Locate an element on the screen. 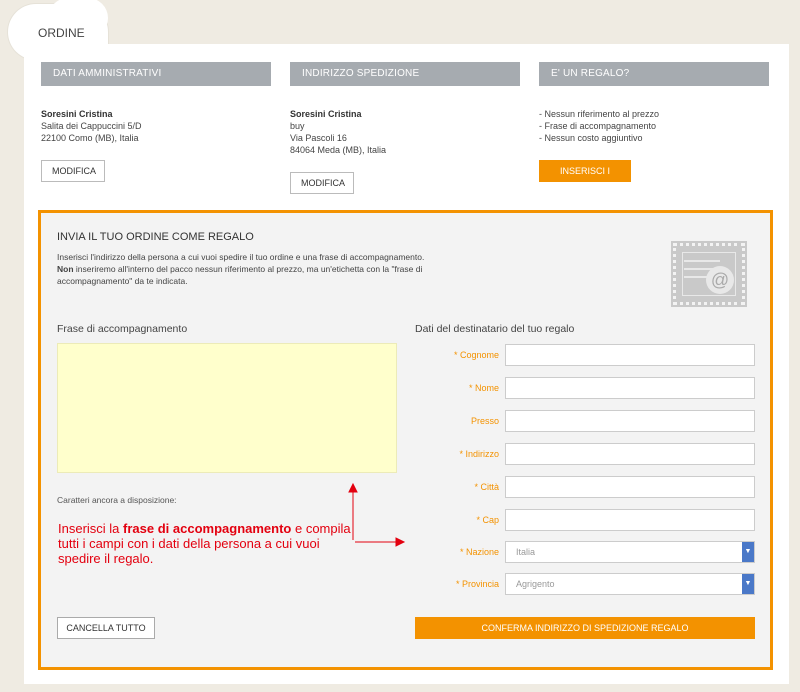 Image resolution: width=800 pixels, height=692 pixels. arrow-right-head is located at coordinates (400, 542).